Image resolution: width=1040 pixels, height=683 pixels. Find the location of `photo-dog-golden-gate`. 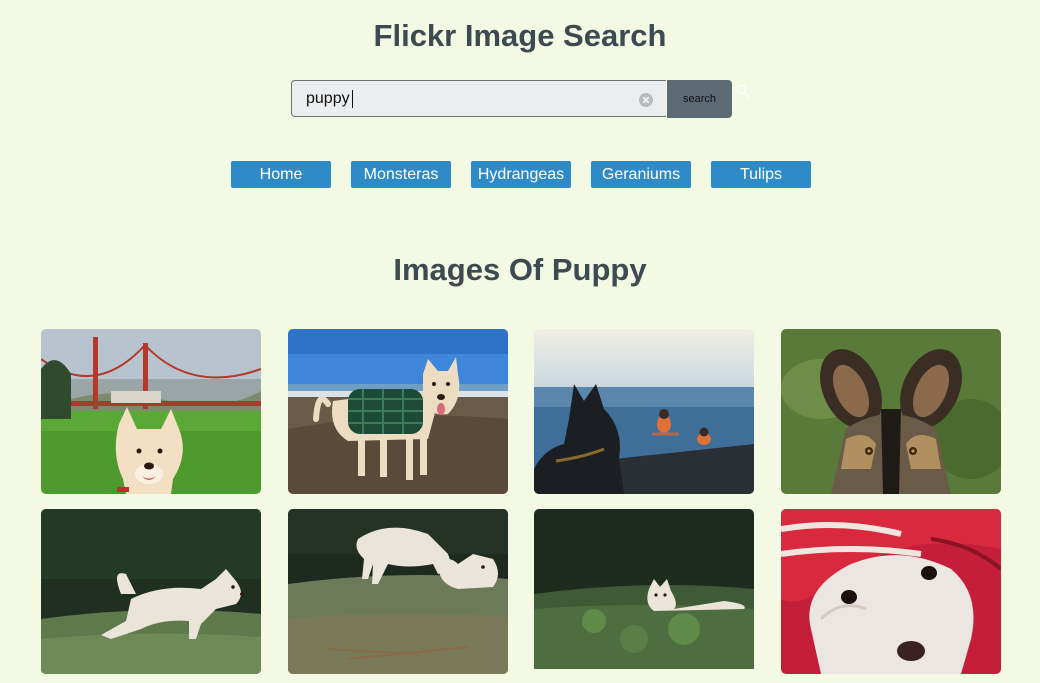

photo-dog-golden-gate is located at coordinates (151, 411).